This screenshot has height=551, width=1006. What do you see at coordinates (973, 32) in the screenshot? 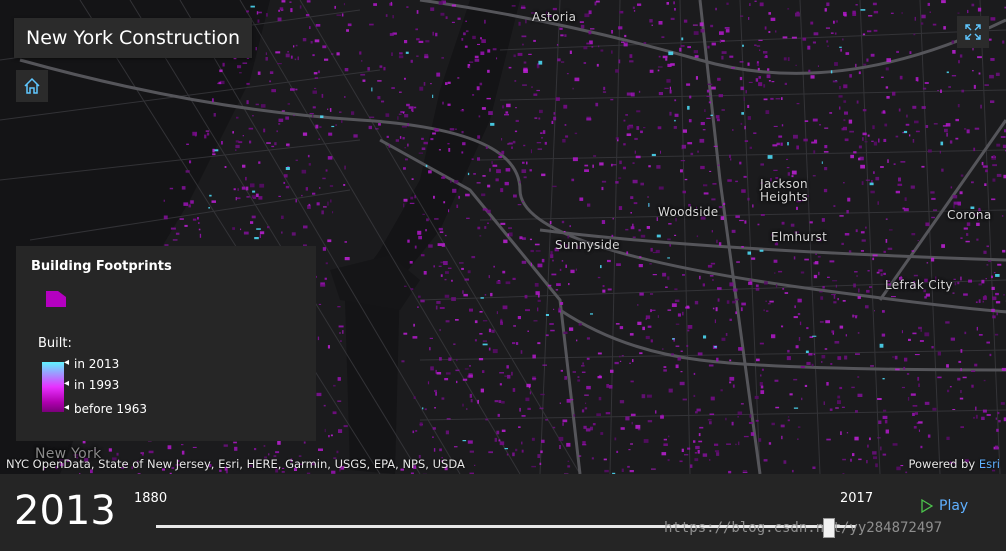
I see `fullscreen-button` at bounding box center [973, 32].